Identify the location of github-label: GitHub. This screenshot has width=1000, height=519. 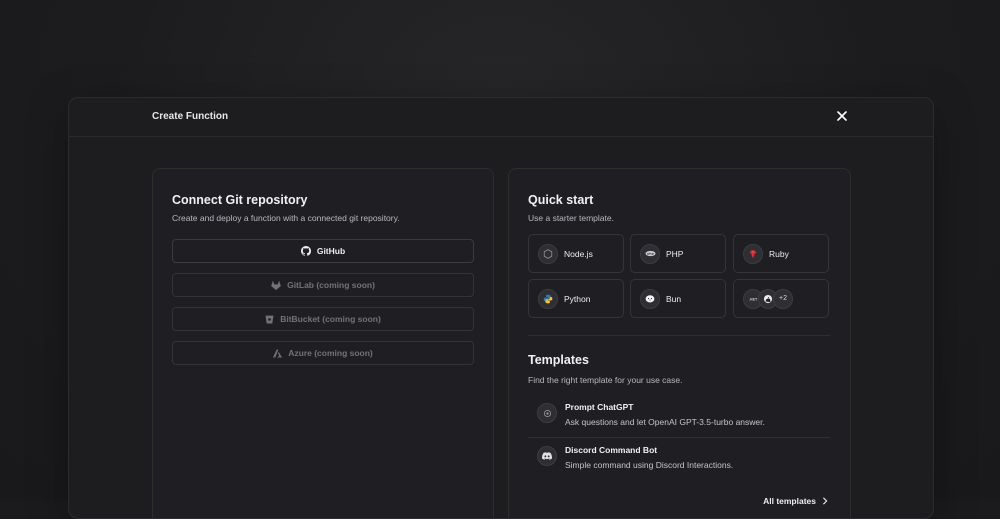
(331, 251).